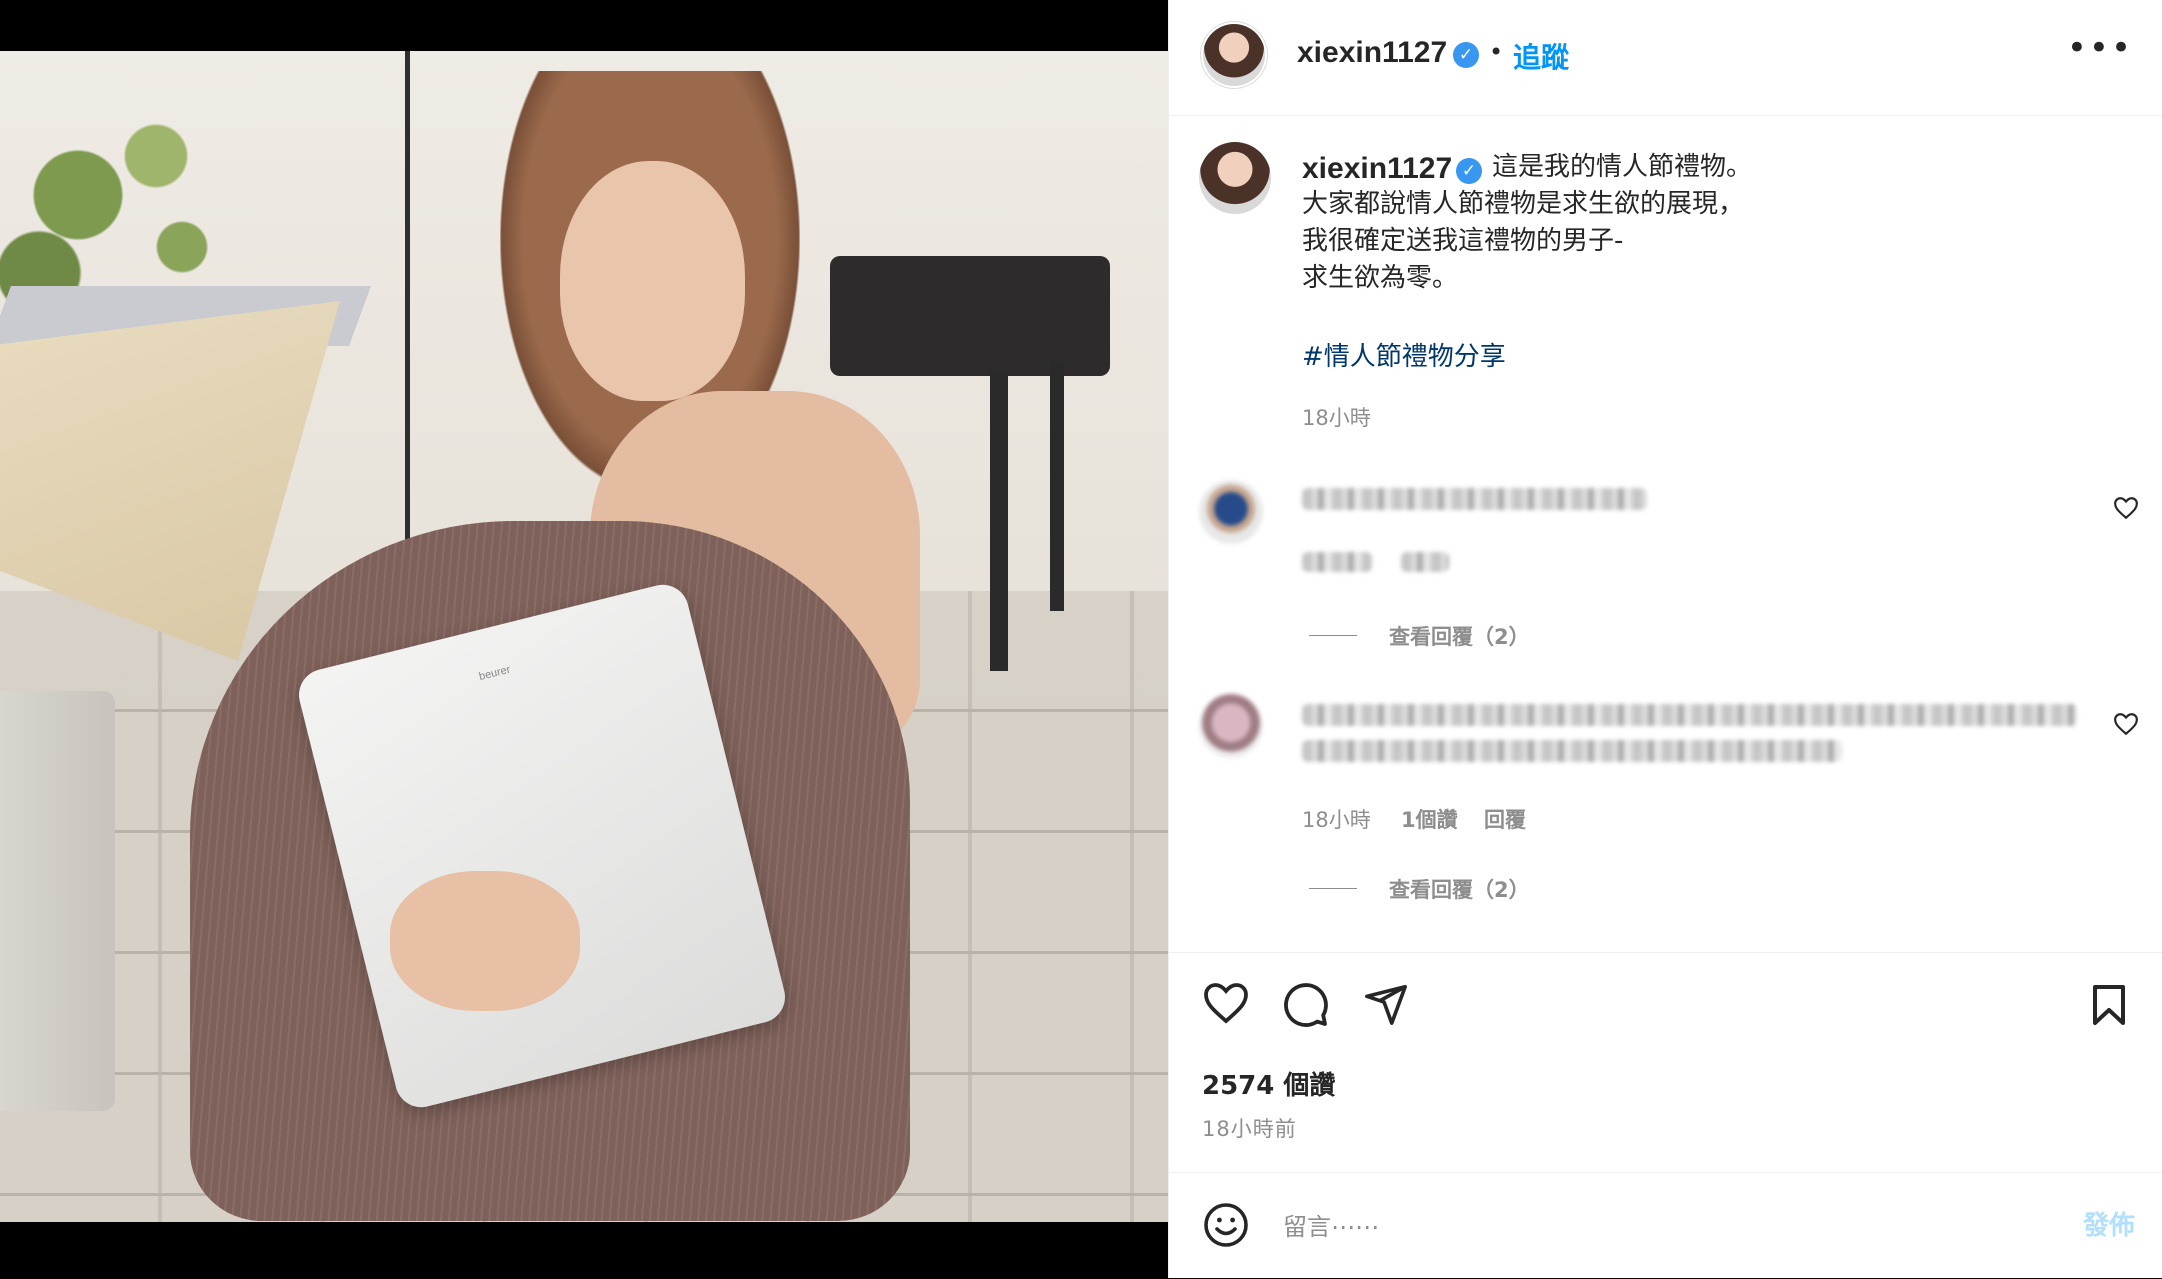 This screenshot has height=1279, width=2162. I want to click on reply-button: 回覆, so click(1505, 819).